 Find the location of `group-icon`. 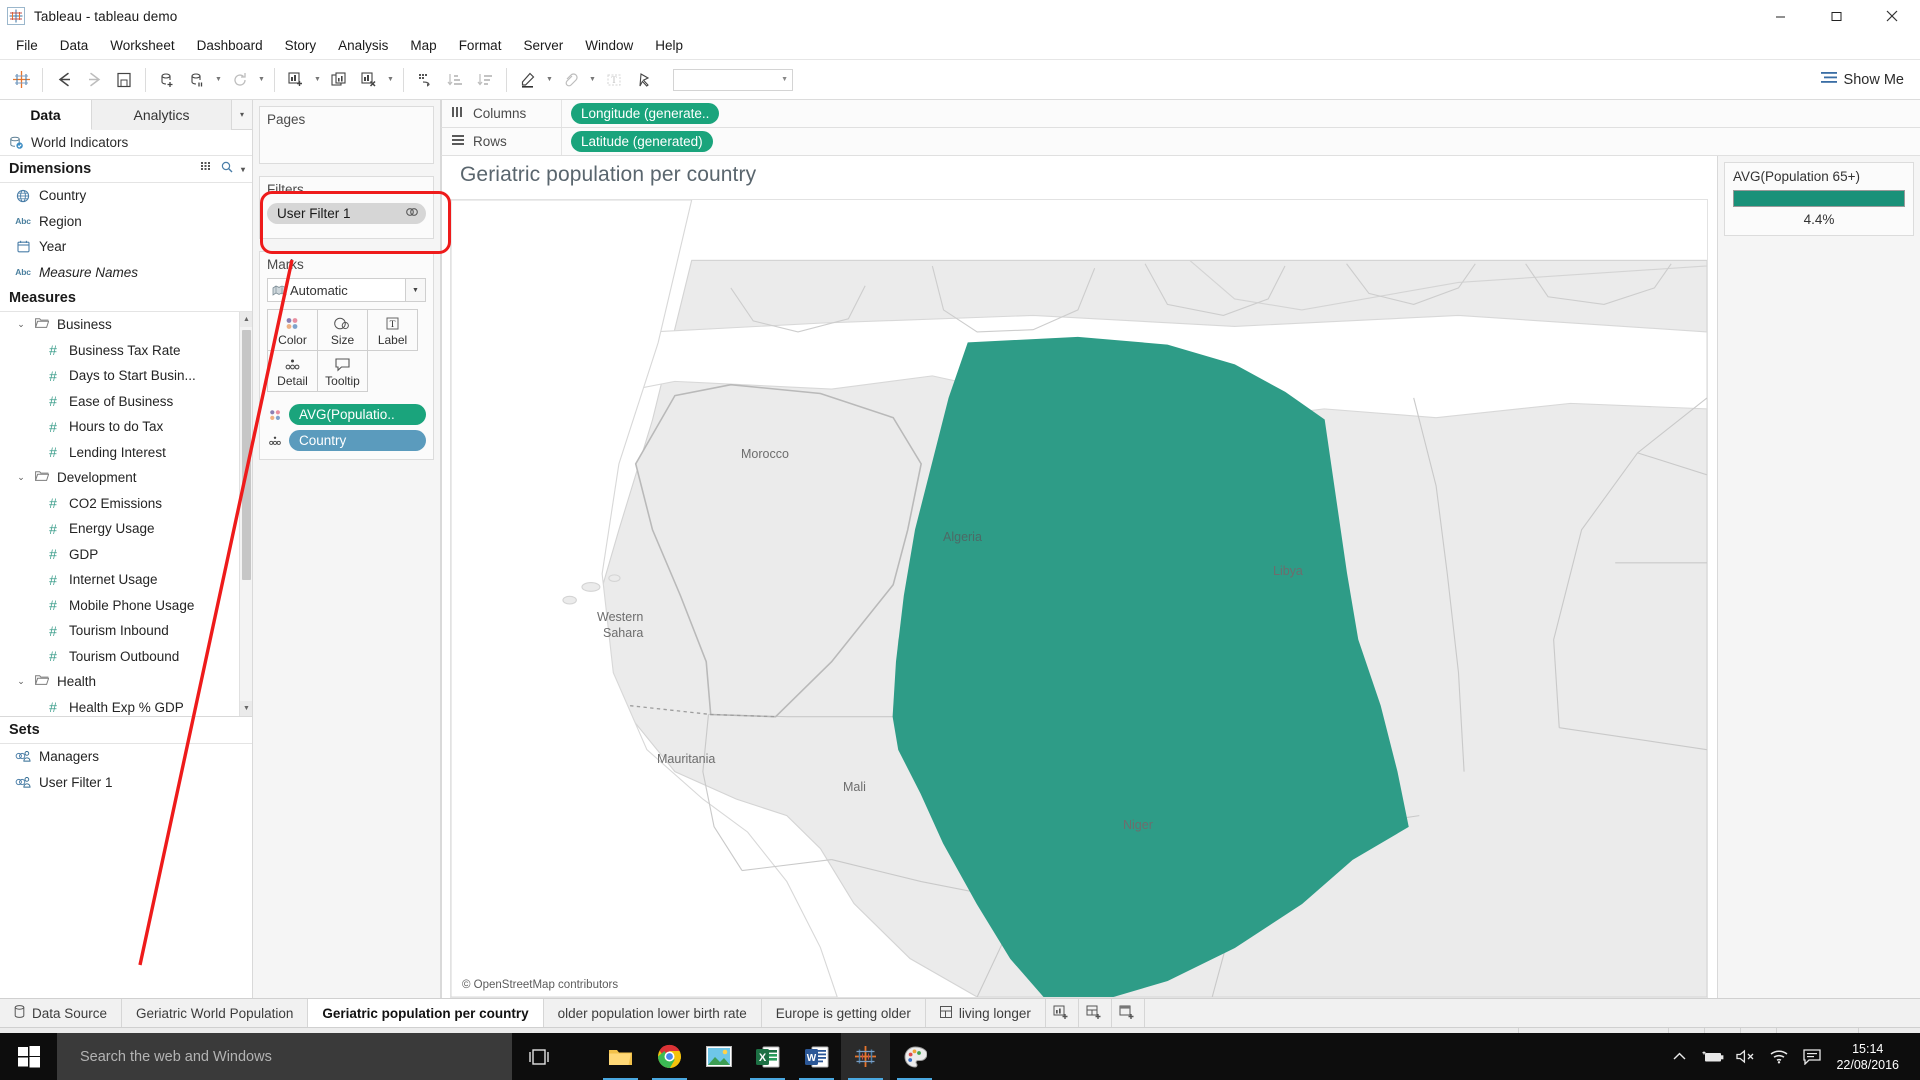

group-icon is located at coordinates (571, 80).